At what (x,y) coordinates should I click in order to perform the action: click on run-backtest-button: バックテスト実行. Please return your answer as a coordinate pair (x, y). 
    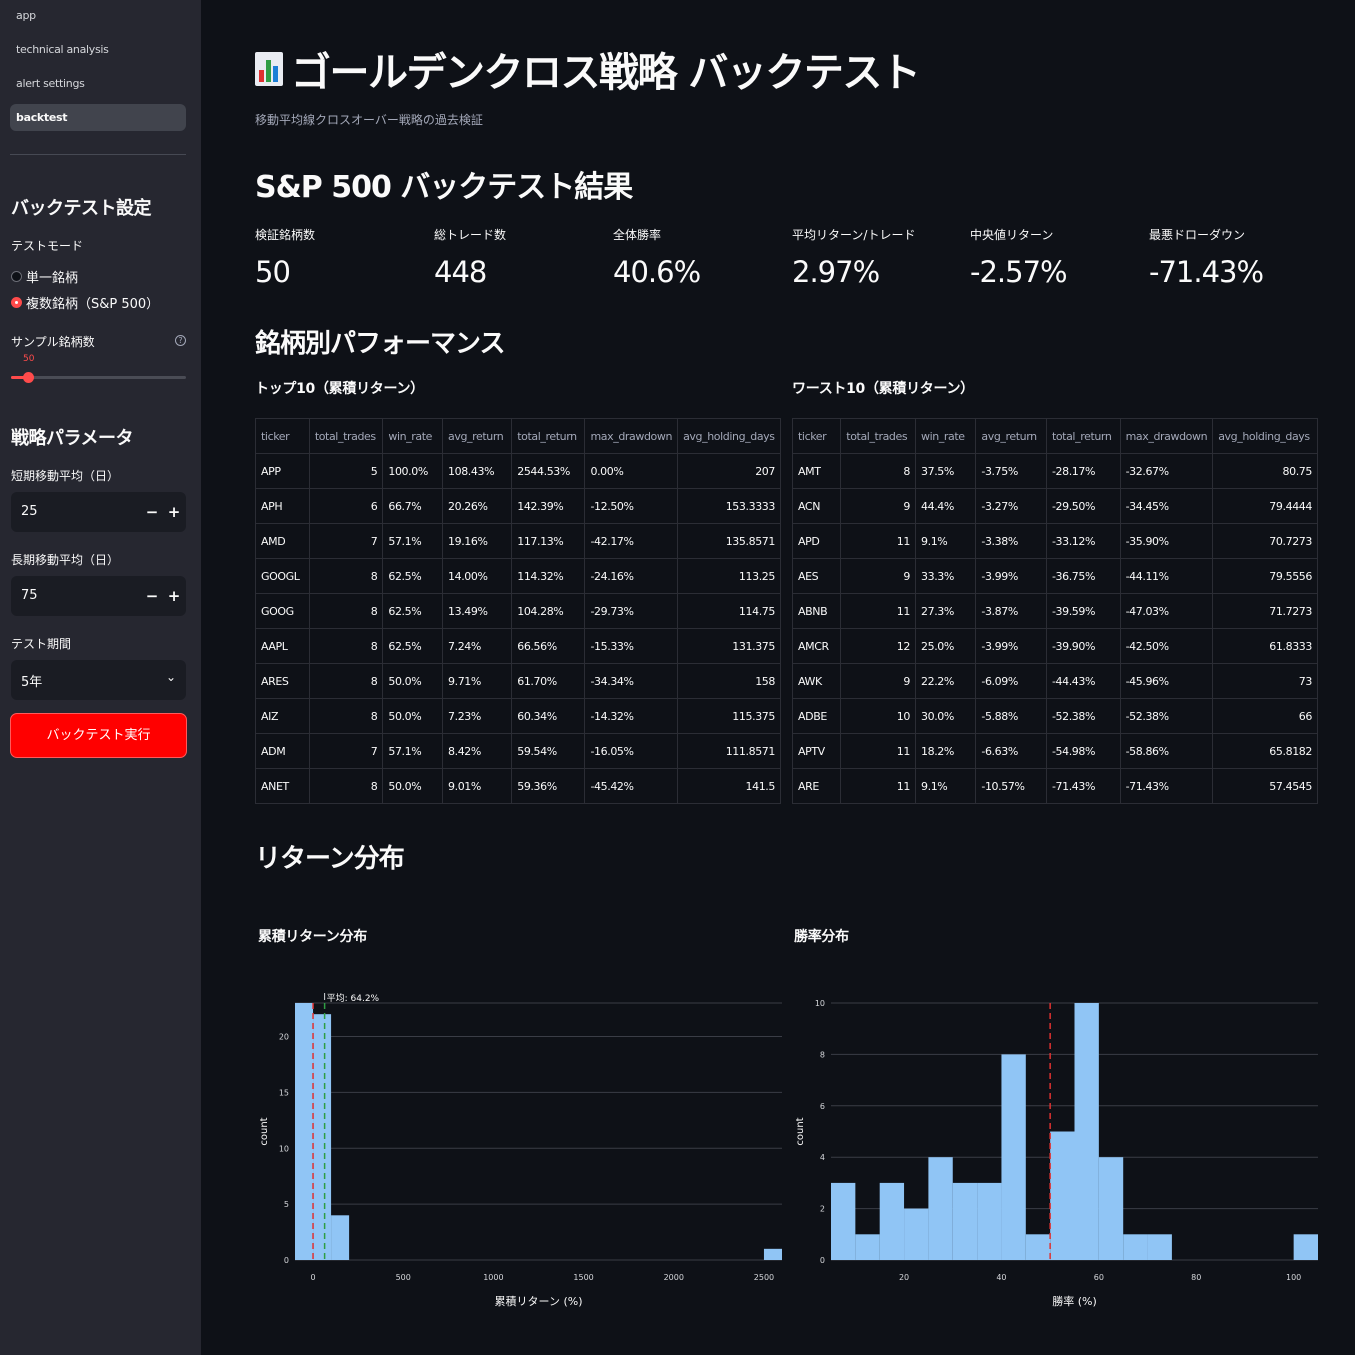
    Looking at the image, I should click on (98, 735).